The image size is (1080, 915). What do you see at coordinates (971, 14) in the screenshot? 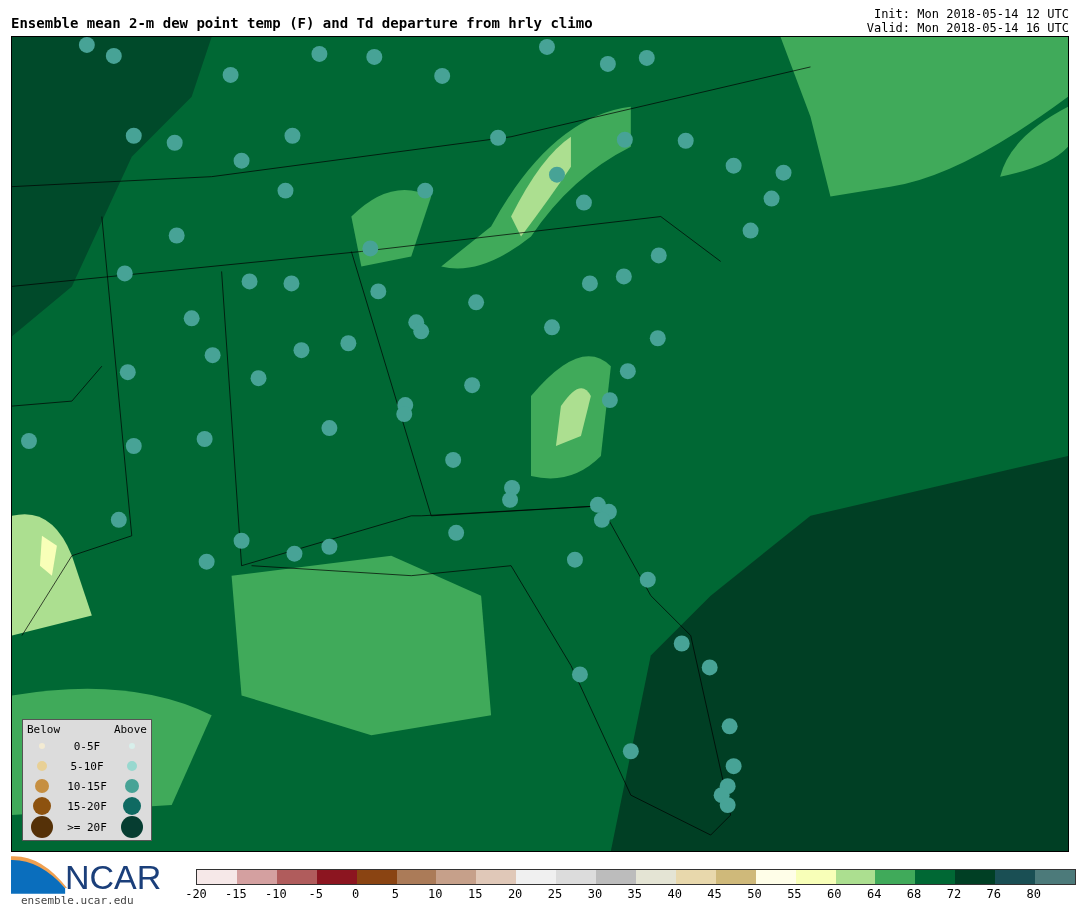
I see `init-time: Init: Mon 2018-05-14 12 UTC` at bounding box center [971, 14].